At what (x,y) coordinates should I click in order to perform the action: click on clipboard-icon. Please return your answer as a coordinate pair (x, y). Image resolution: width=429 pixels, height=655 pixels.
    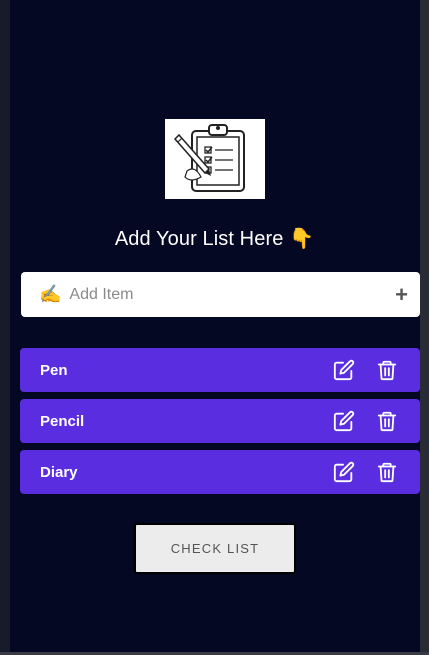
    Looking at the image, I should click on (209, 158).